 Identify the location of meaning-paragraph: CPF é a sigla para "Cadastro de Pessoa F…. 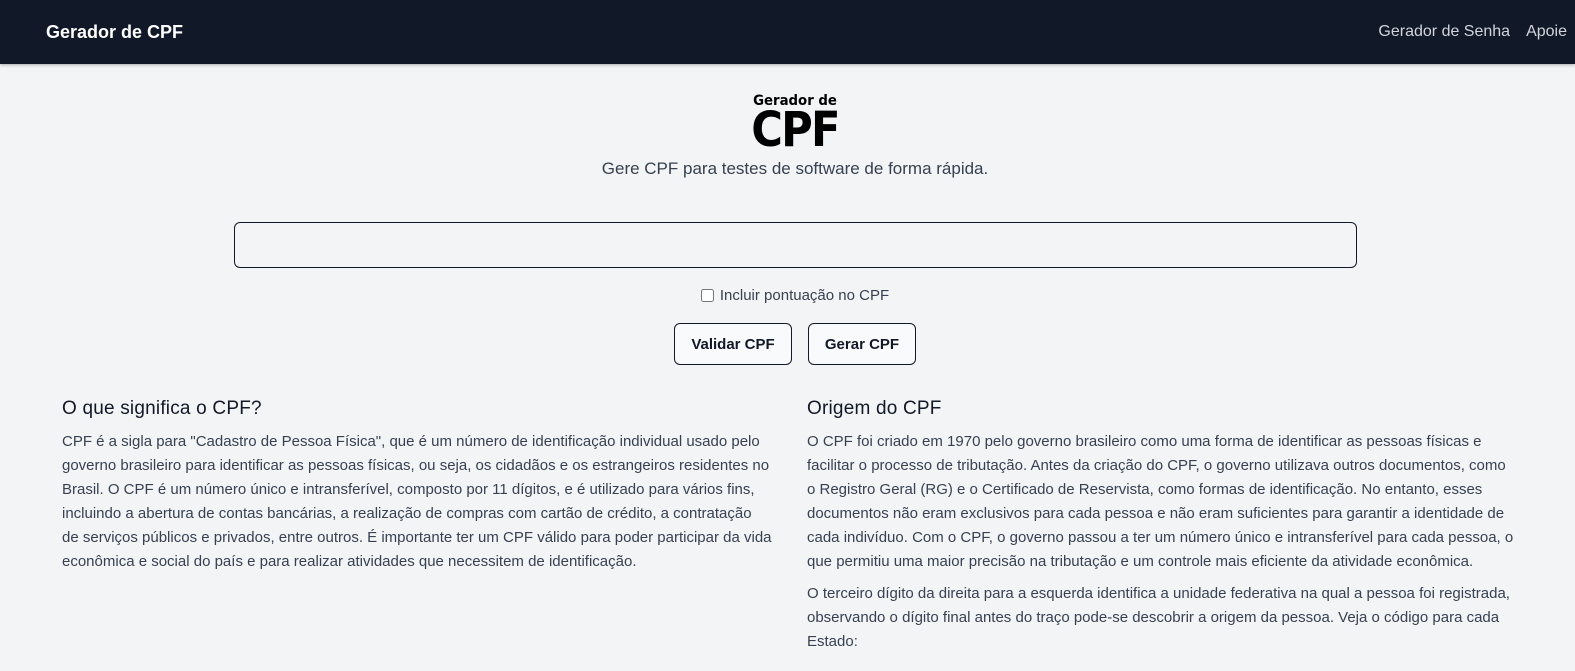
(417, 501).